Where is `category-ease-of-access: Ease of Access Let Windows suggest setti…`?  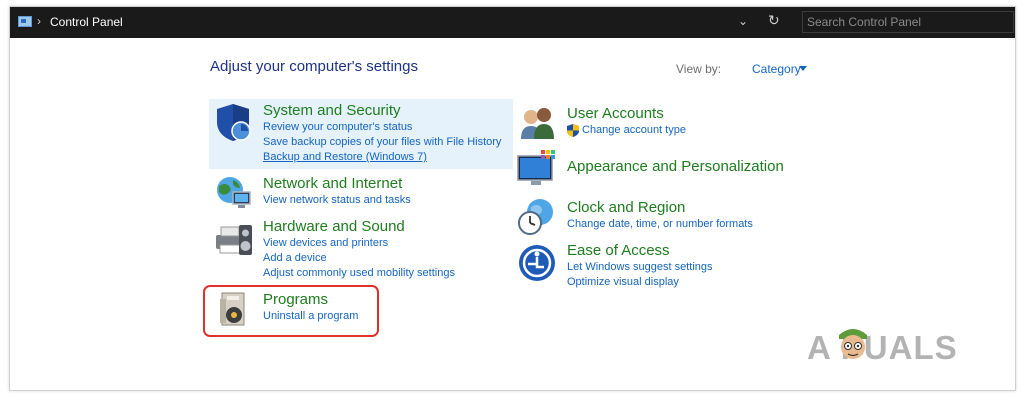
category-ease-of-access: Ease of Access Let Windows suggest setti… is located at coordinates (640, 266).